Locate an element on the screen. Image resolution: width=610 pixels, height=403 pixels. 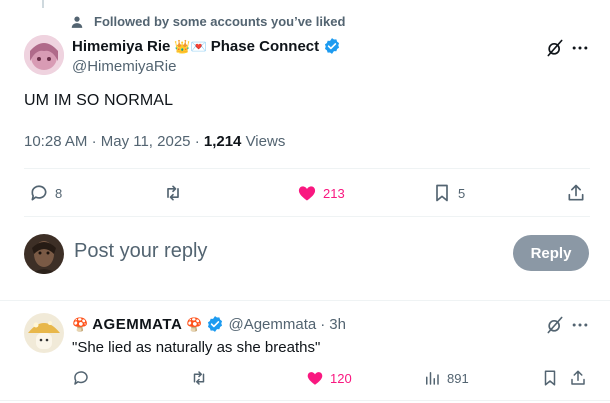
views-label: Views is located at coordinates (265, 141).